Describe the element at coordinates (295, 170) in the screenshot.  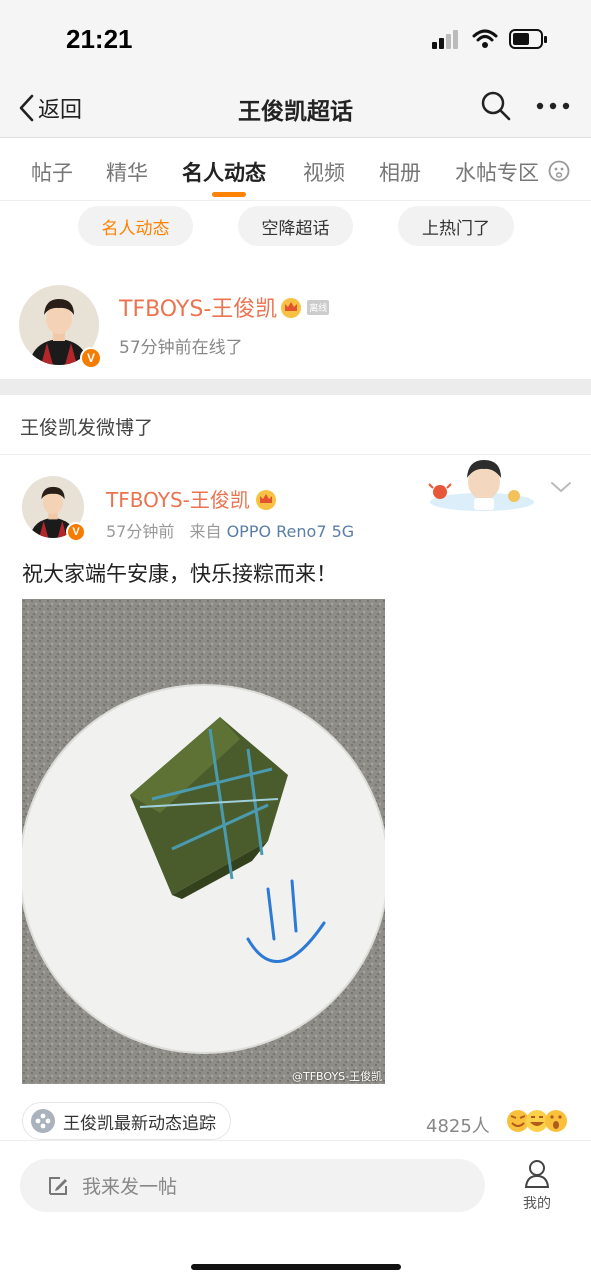
I see `tab-bar: 帖子 精华 名人动态 视频 相册 水帖专区` at that location.